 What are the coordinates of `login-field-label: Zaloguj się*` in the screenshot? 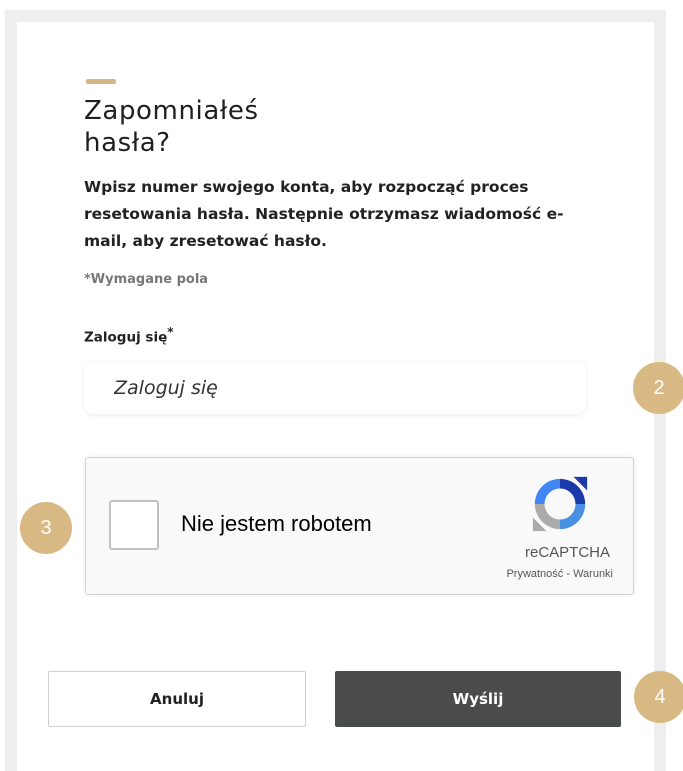 It's located at (129, 335).